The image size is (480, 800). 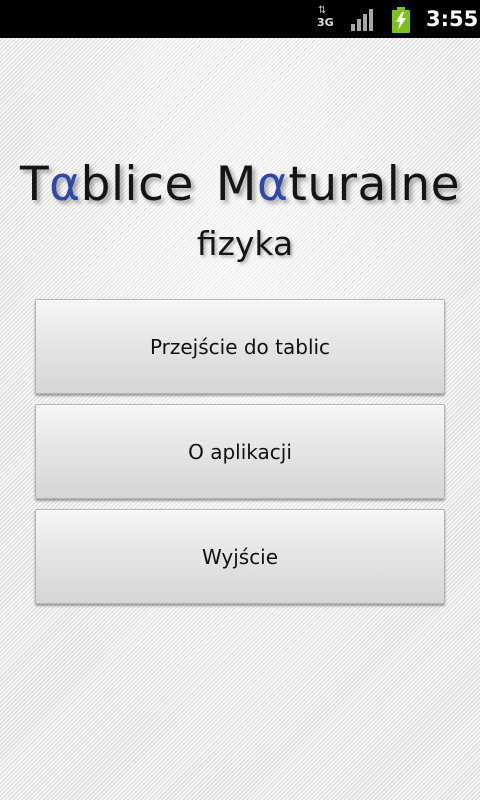 I want to click on title-letter: M, so click(x=236, y=184).